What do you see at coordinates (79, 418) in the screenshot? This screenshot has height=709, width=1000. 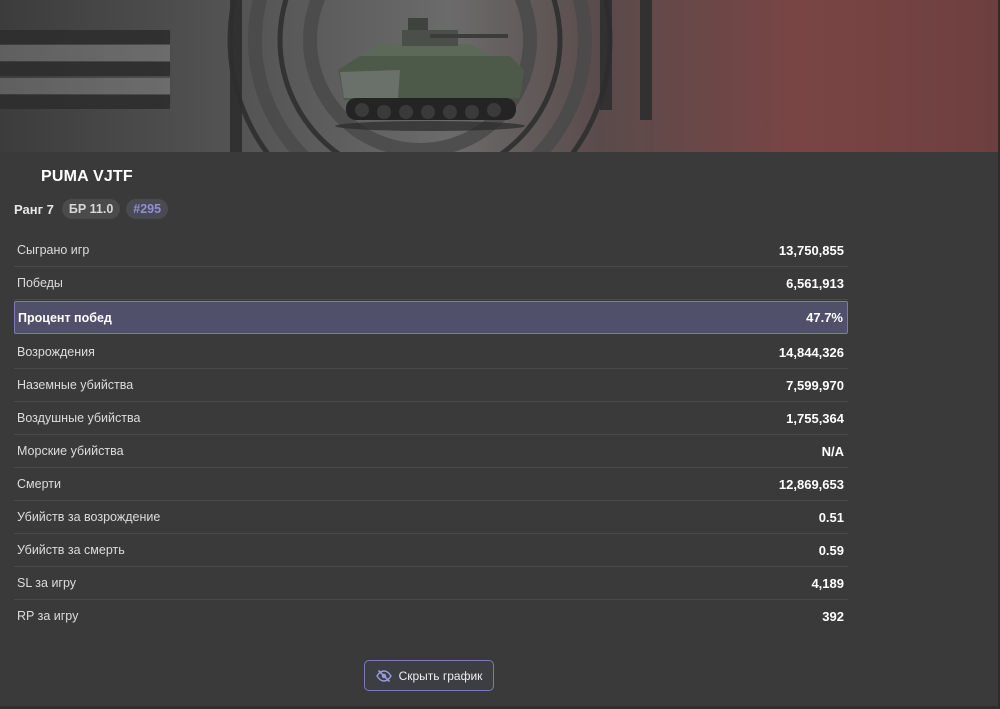 I see `stat-label: Воздушные убийства` at bounding box center [79, 418].